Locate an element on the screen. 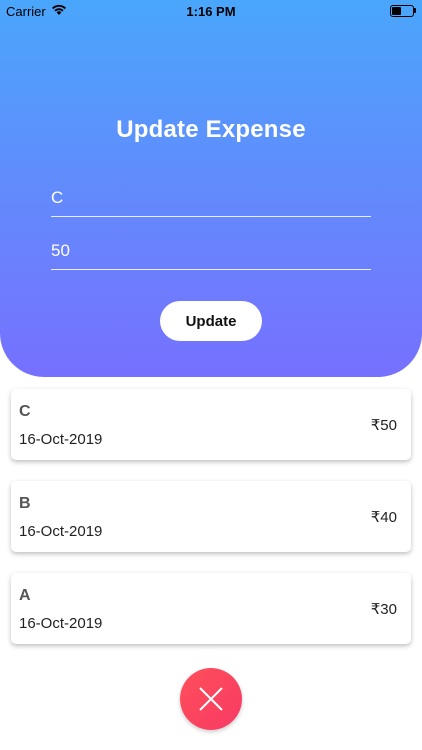 The image size is (422, 750). expense-amount-input is located at coordinates (211, 251).